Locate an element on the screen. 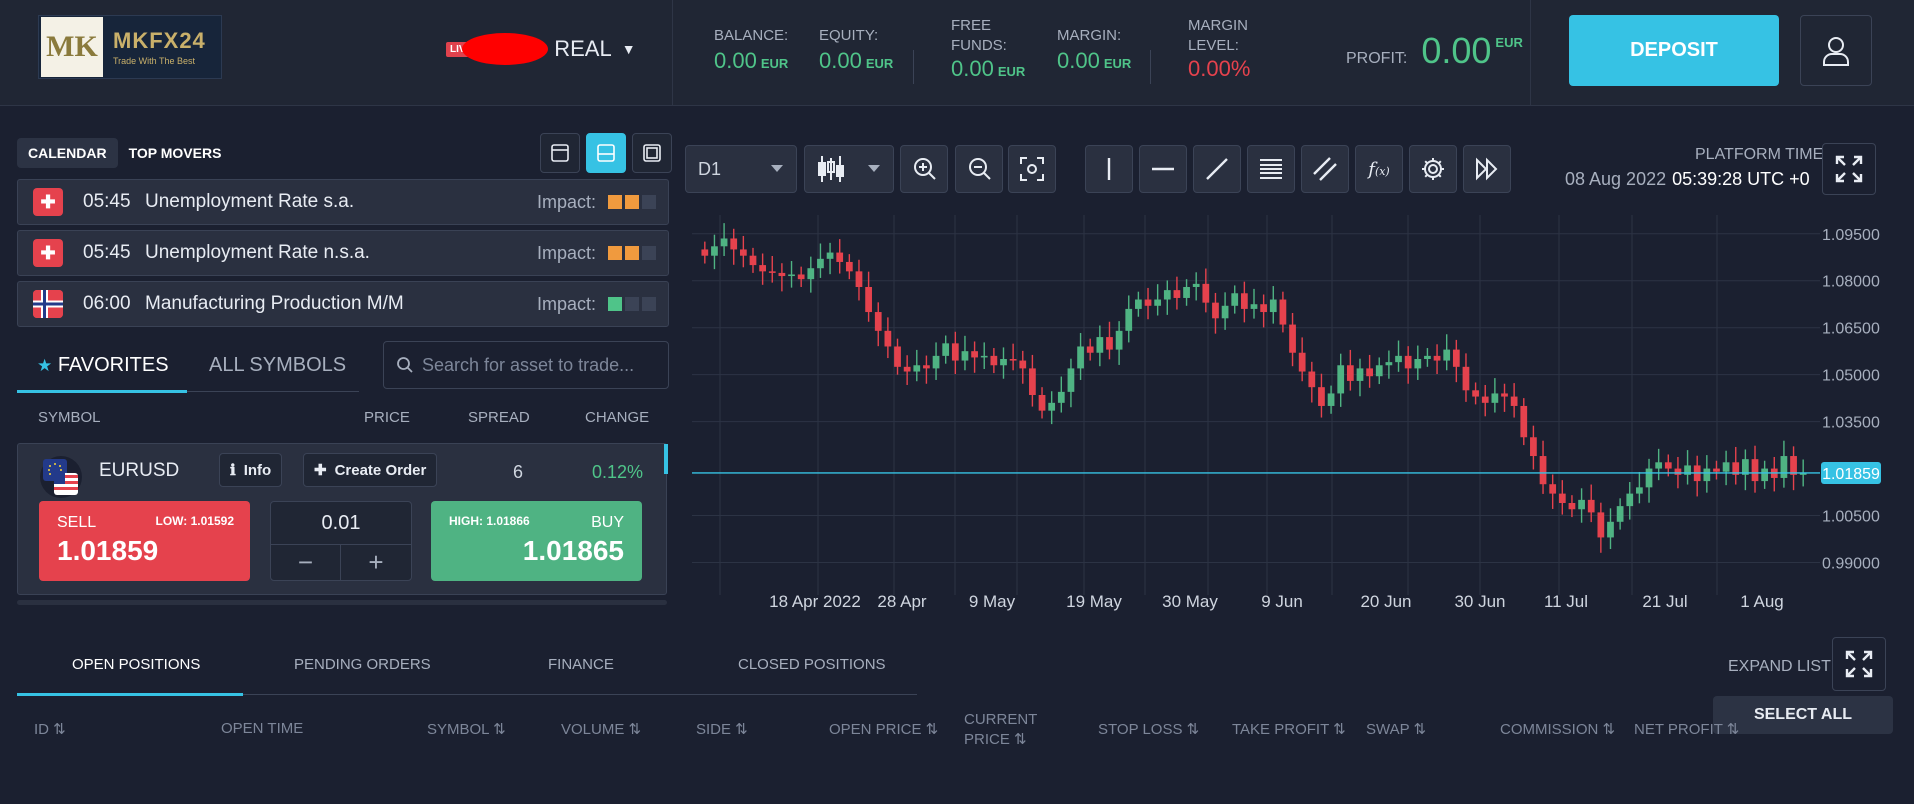 The width and height of the screenshot is (1914, 804). tab-open-positions: OPEN POSITIONS is located at coordinates (136, 664).